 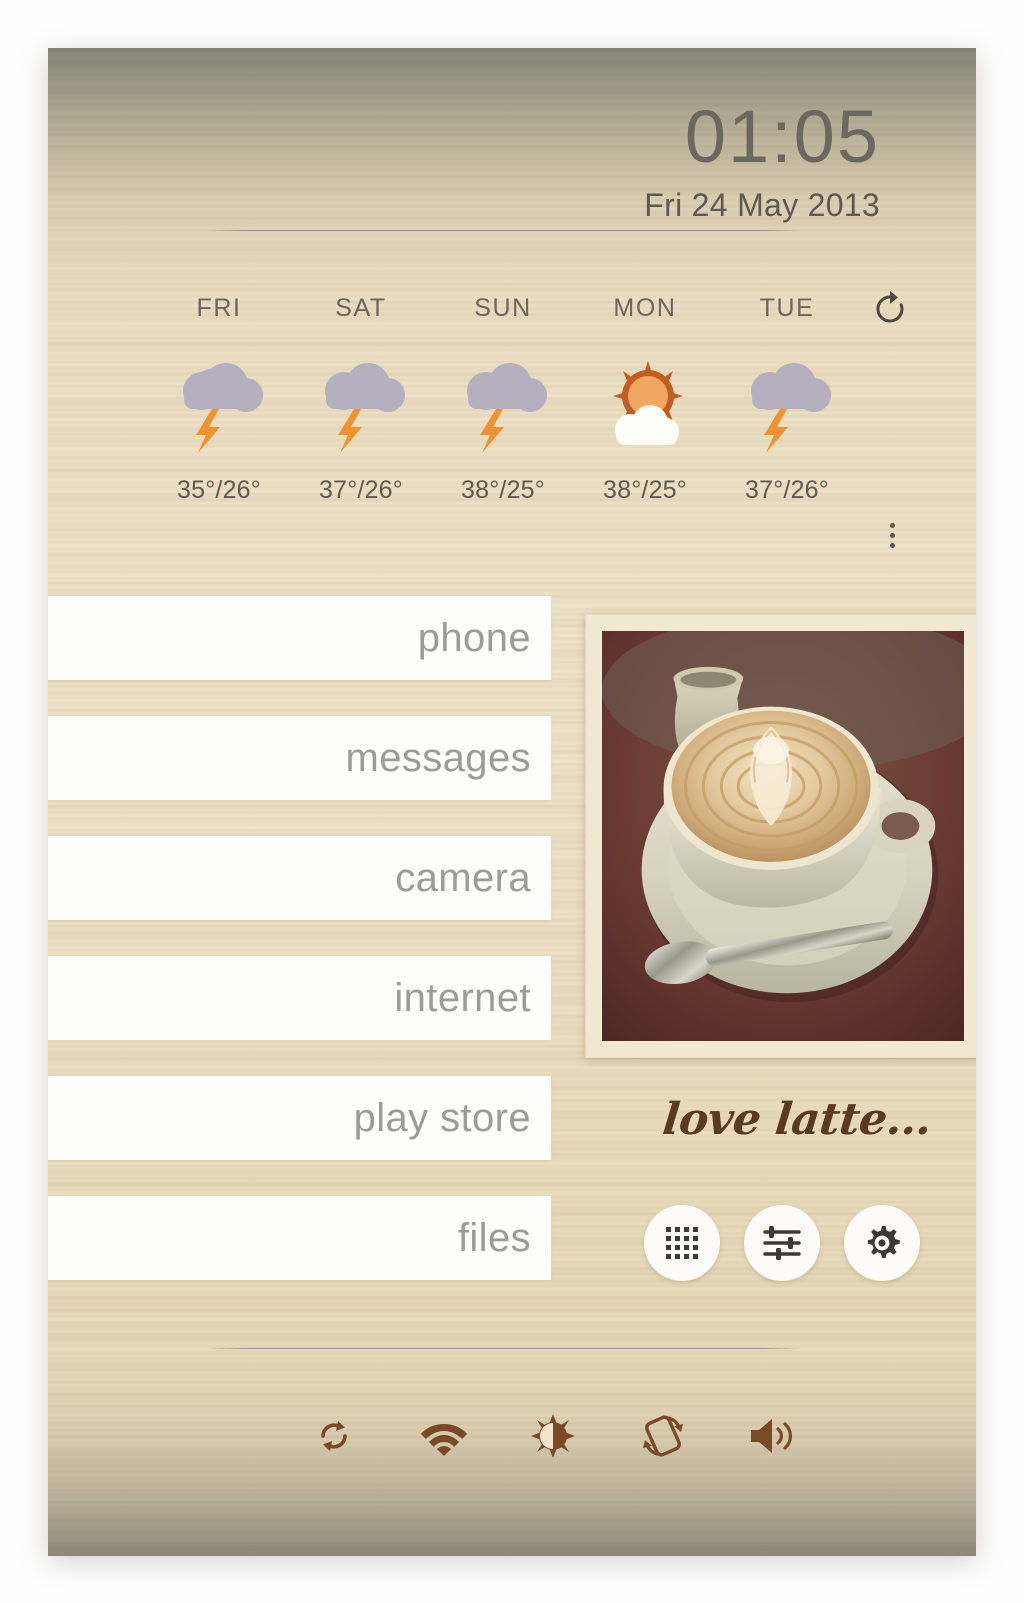 I want to click on app-label: files, so click(x=494, y=1238).